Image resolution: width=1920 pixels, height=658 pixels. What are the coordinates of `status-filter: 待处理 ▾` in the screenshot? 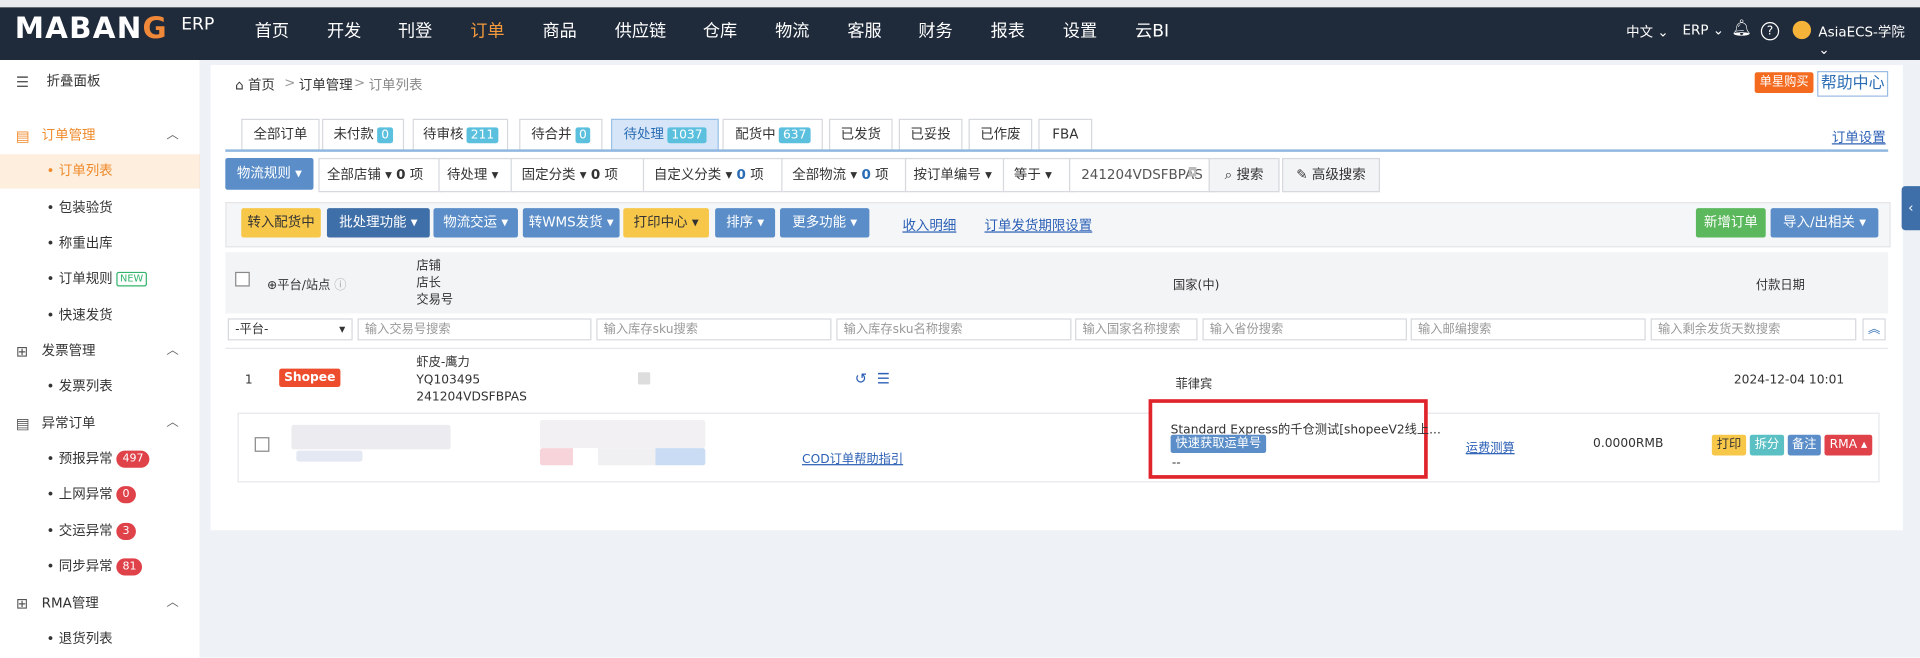 It's located at (477, 175).